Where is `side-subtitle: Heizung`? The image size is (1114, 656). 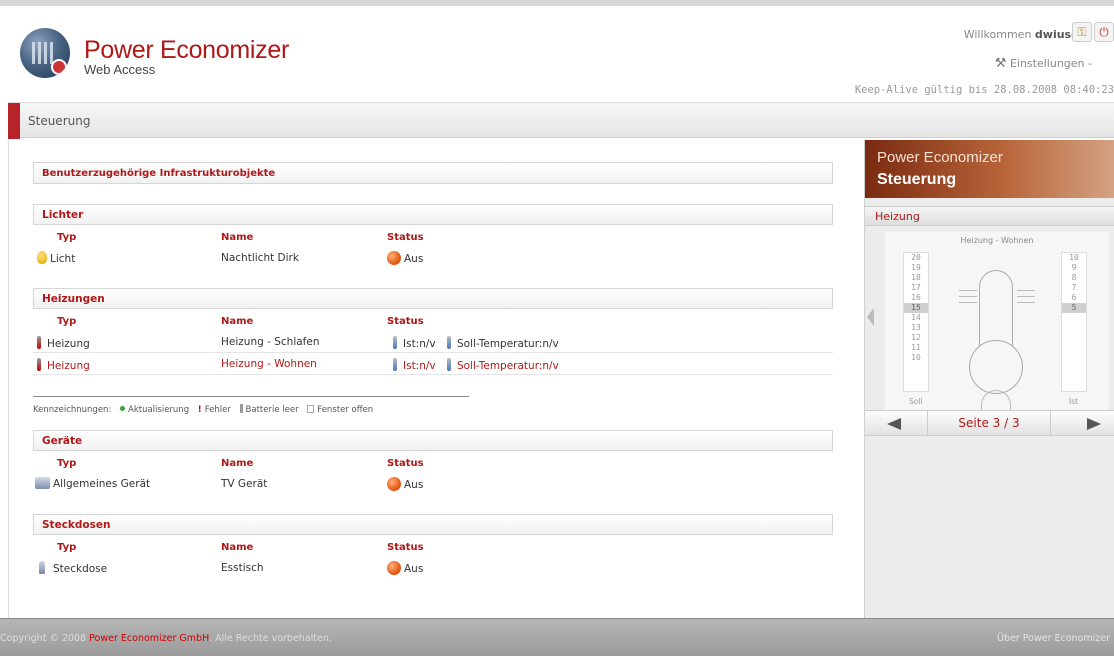 side-subtitle: Heizung is located at coordinates (897, 216).